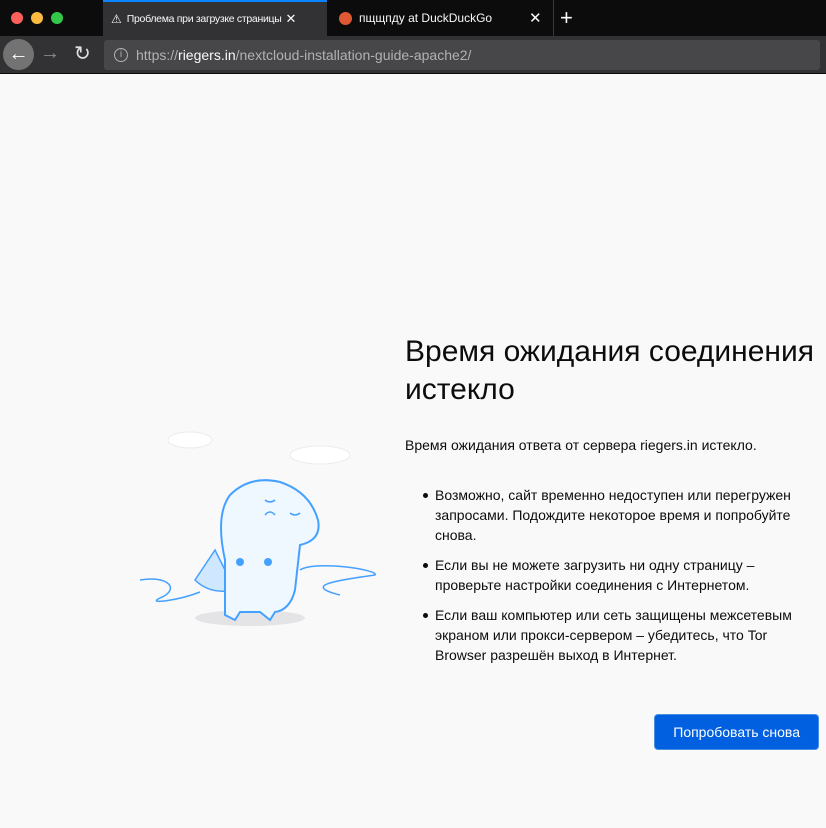 The image size is (826, 828). I want to click on url-scheme: https://, so click(157, 55).